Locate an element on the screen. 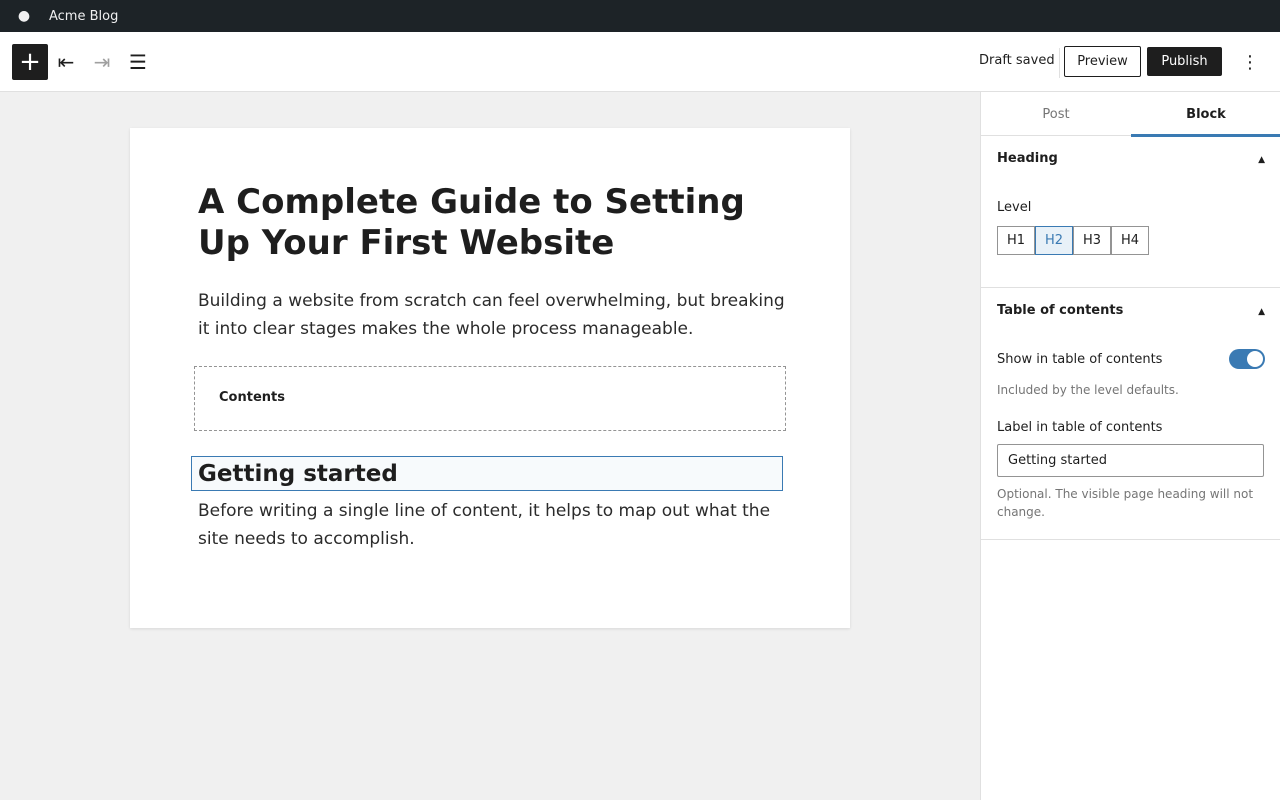 This screenshot has height=800, width=1280. heading-level-group: H1 H2 H3 H4 is located at coordinates (1073, 240).